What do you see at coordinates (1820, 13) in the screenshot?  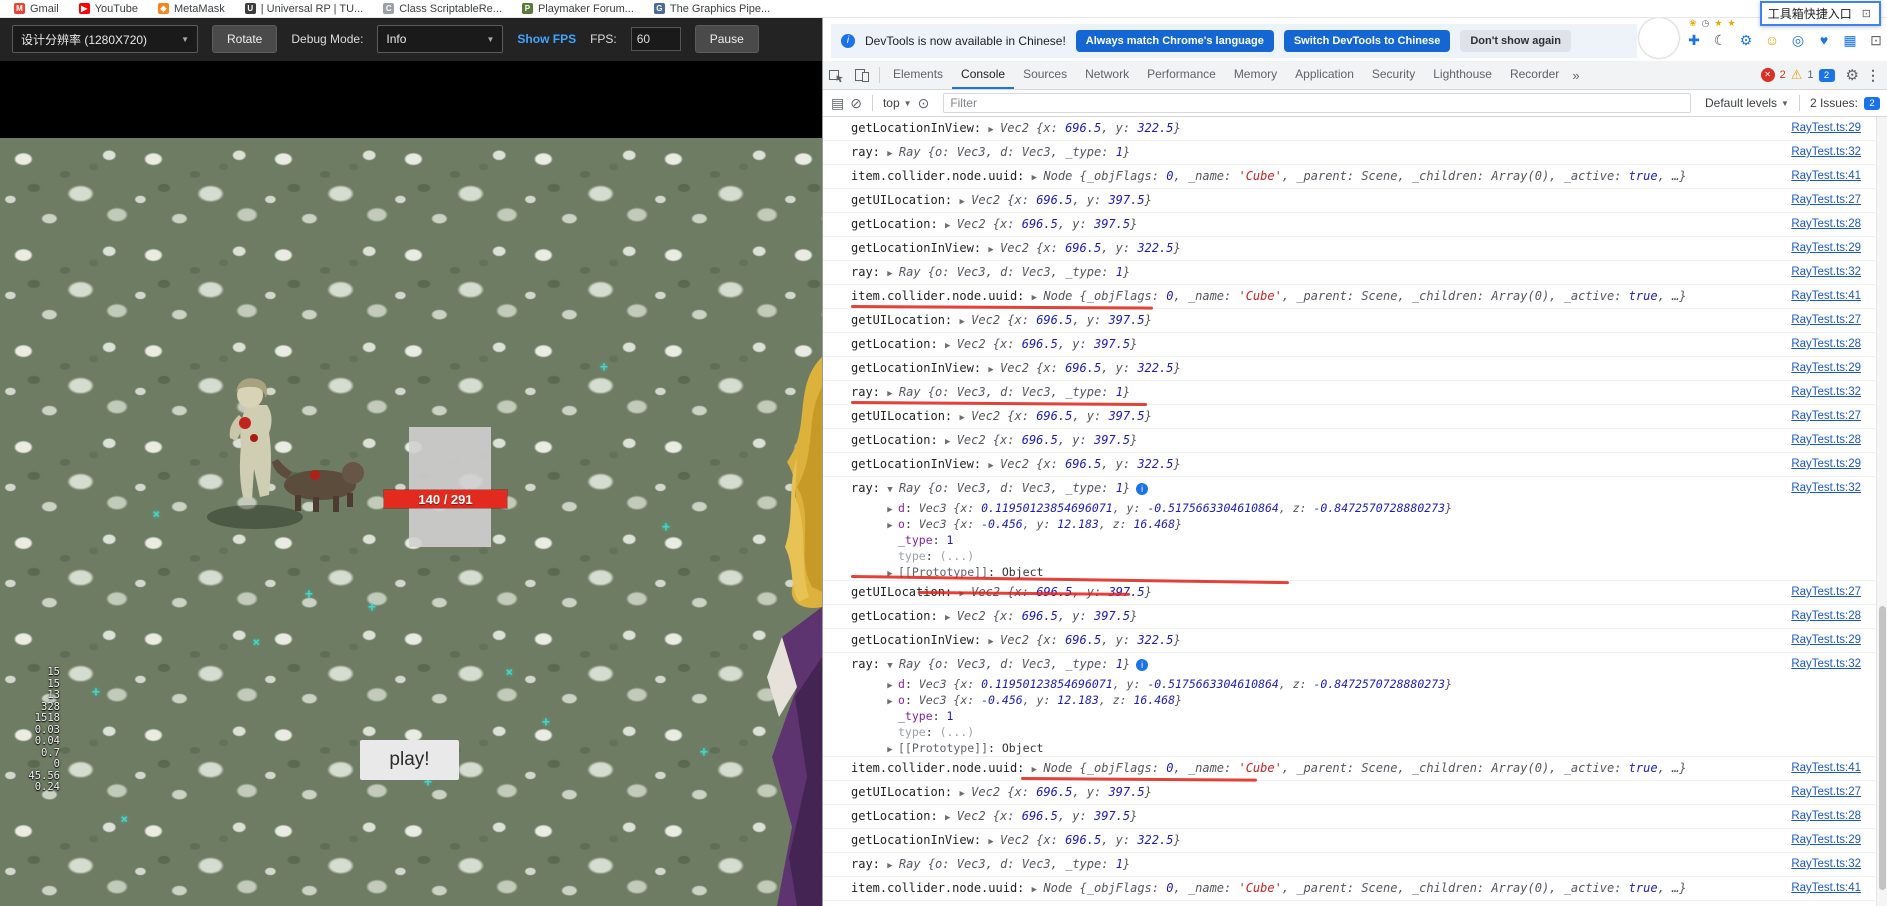 I see `toolbox-shortcut-tooltip: 工具箱快捷入口 ⊡` at bounding box center [1820, 13].